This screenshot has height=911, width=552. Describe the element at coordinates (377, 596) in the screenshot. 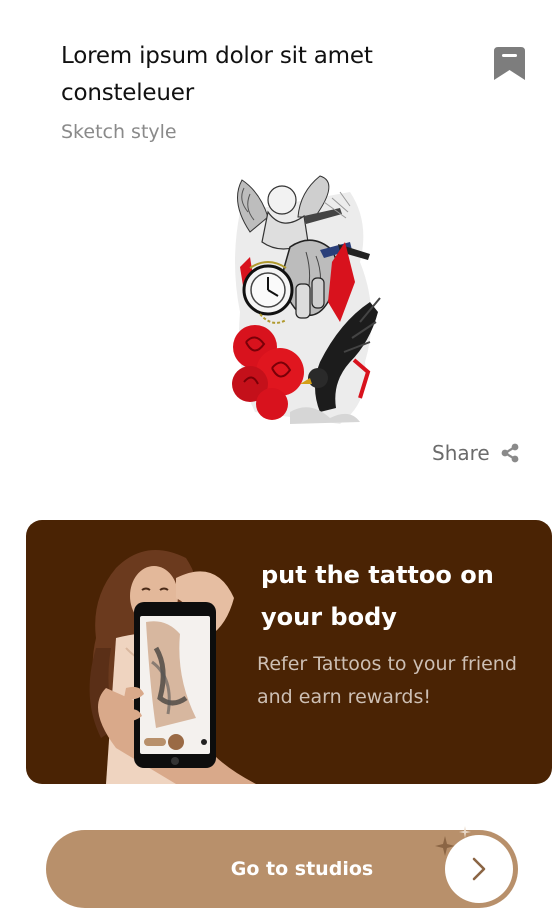

I see `promo-title: put the tattoo on your body` at that location.